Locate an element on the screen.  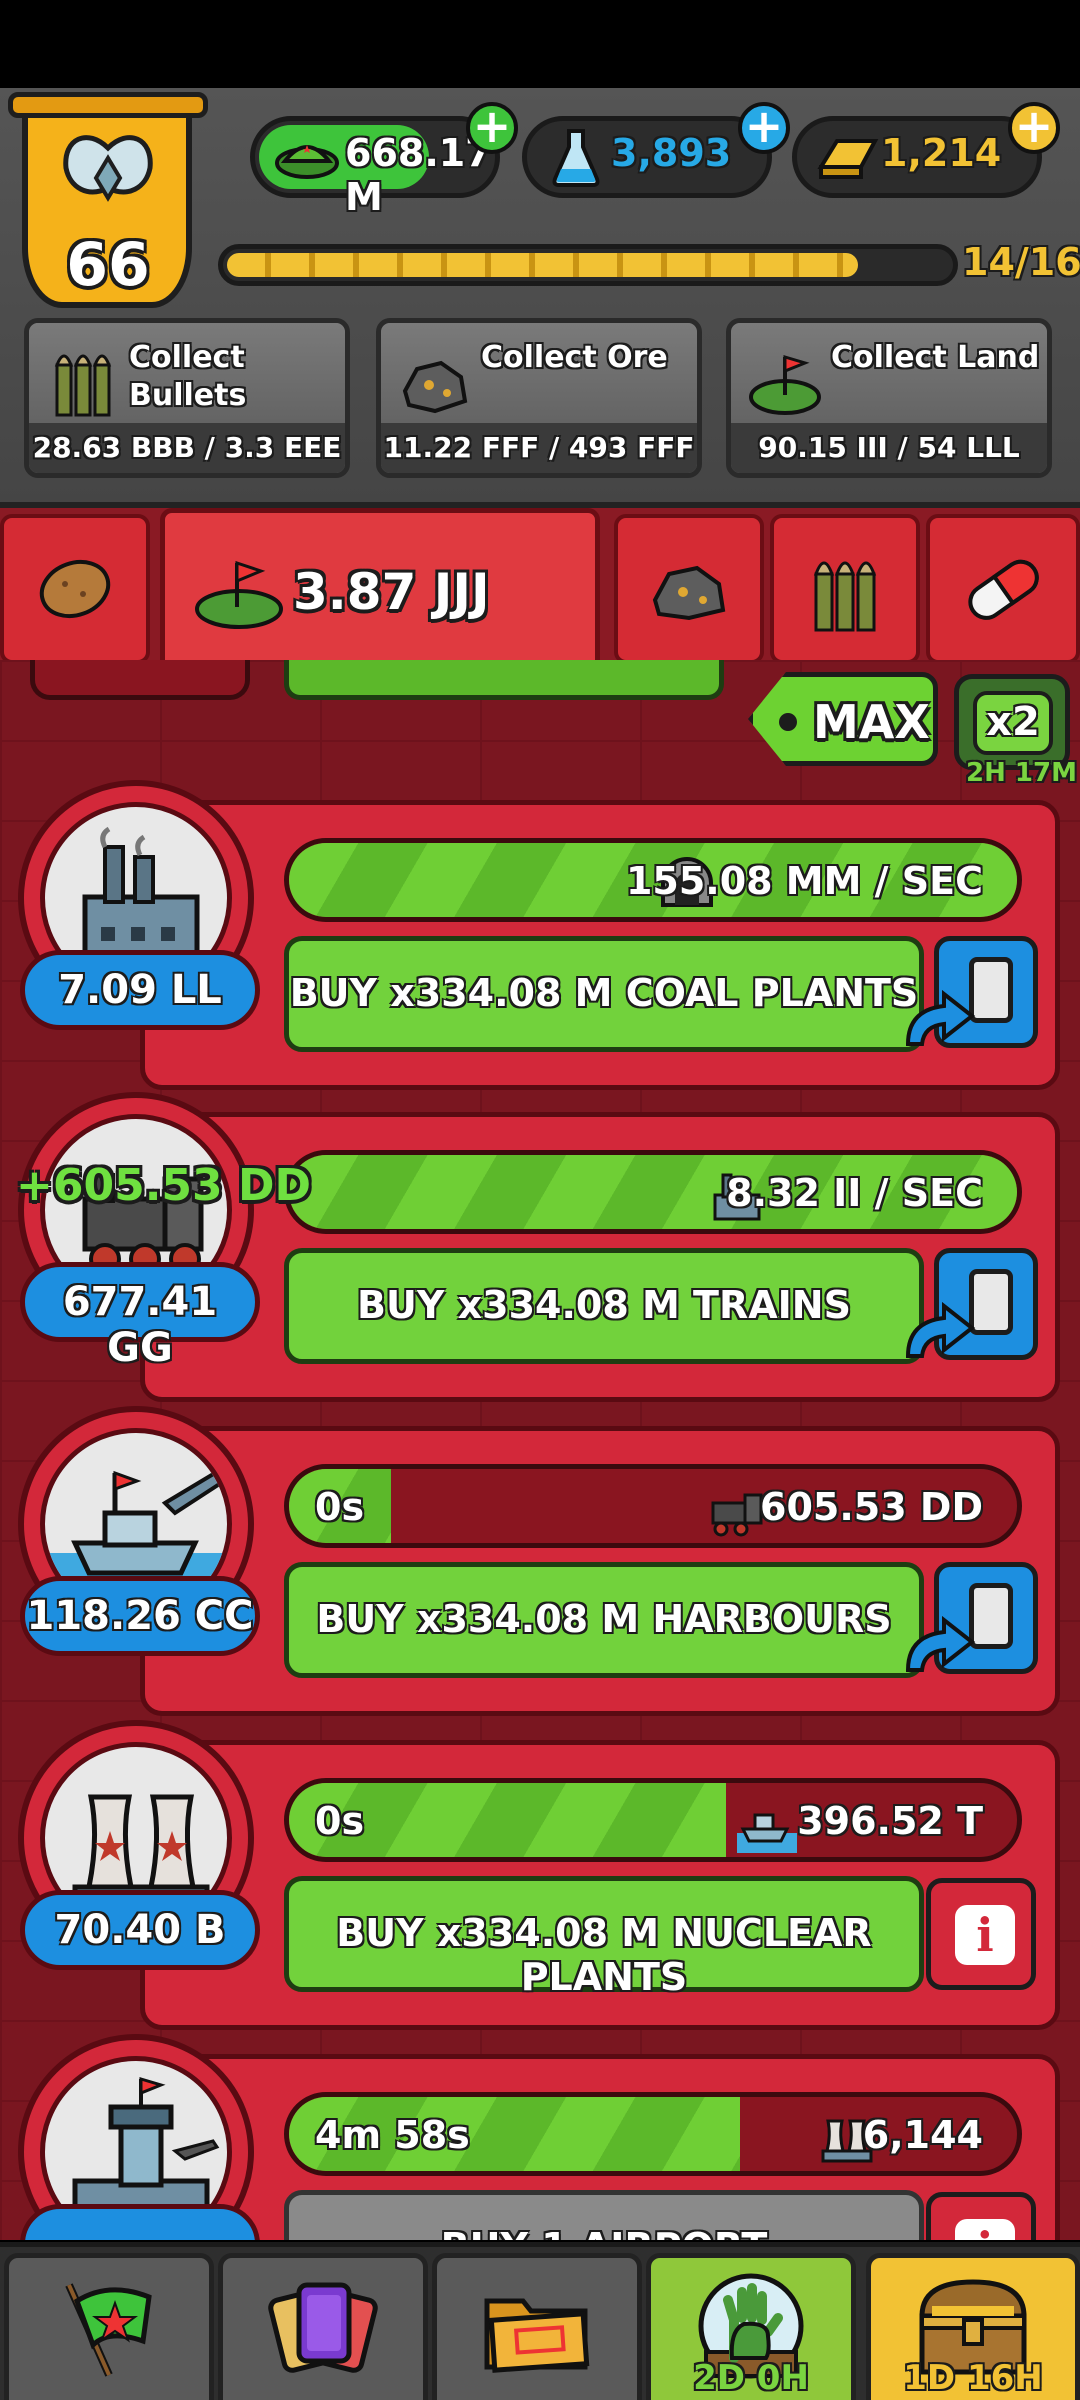
nav-cards is located at coordinates (323, 2326).